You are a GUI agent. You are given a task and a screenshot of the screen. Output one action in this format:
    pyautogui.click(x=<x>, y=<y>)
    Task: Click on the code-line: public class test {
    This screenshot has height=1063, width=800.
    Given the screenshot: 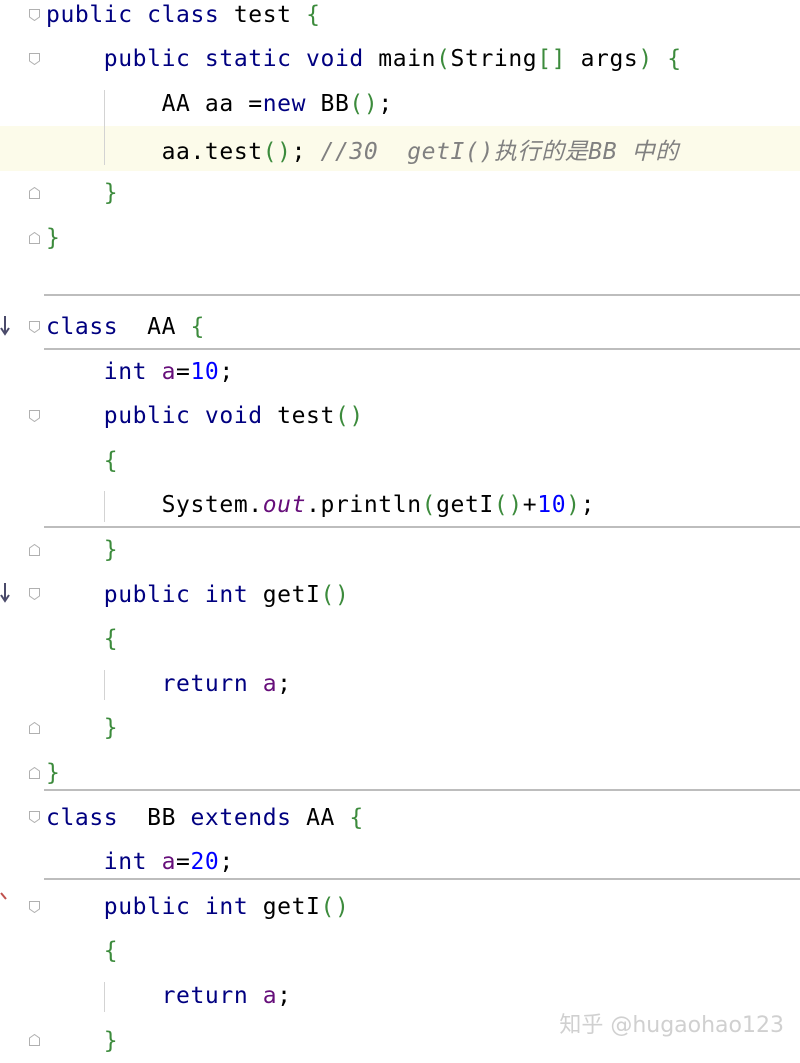 What is the action you would take?
    pyautogui.click(x=400, y=18)
    